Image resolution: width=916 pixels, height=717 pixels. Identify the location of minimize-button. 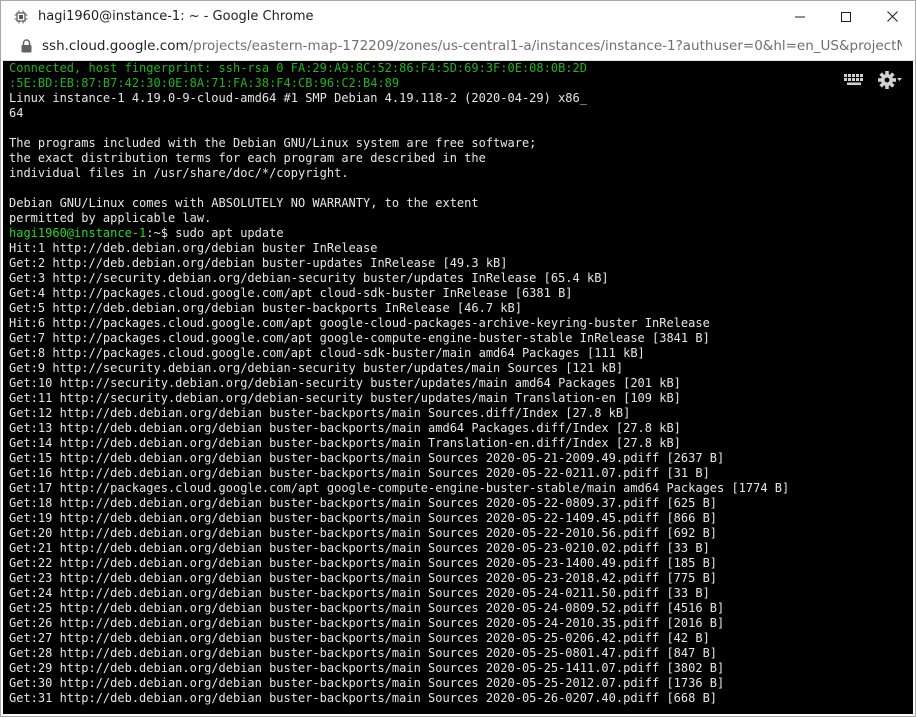
(800, 16).